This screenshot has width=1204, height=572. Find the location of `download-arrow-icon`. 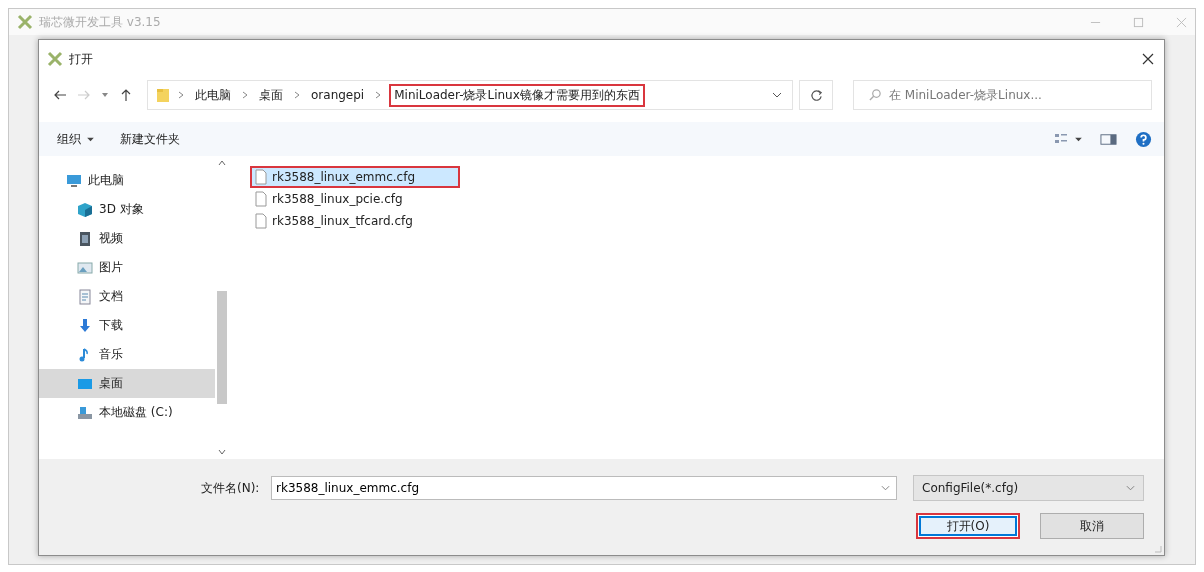

download-arrow-icon is located at coordinates (85, 325).